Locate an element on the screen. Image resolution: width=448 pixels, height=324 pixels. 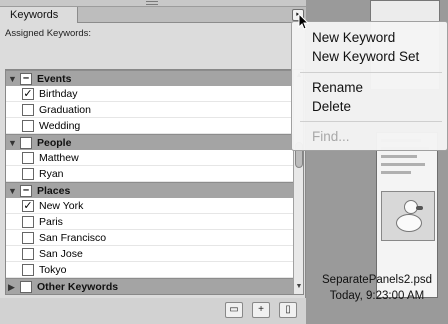
keyword-label: Matthew is located at coordinates (59, 158).